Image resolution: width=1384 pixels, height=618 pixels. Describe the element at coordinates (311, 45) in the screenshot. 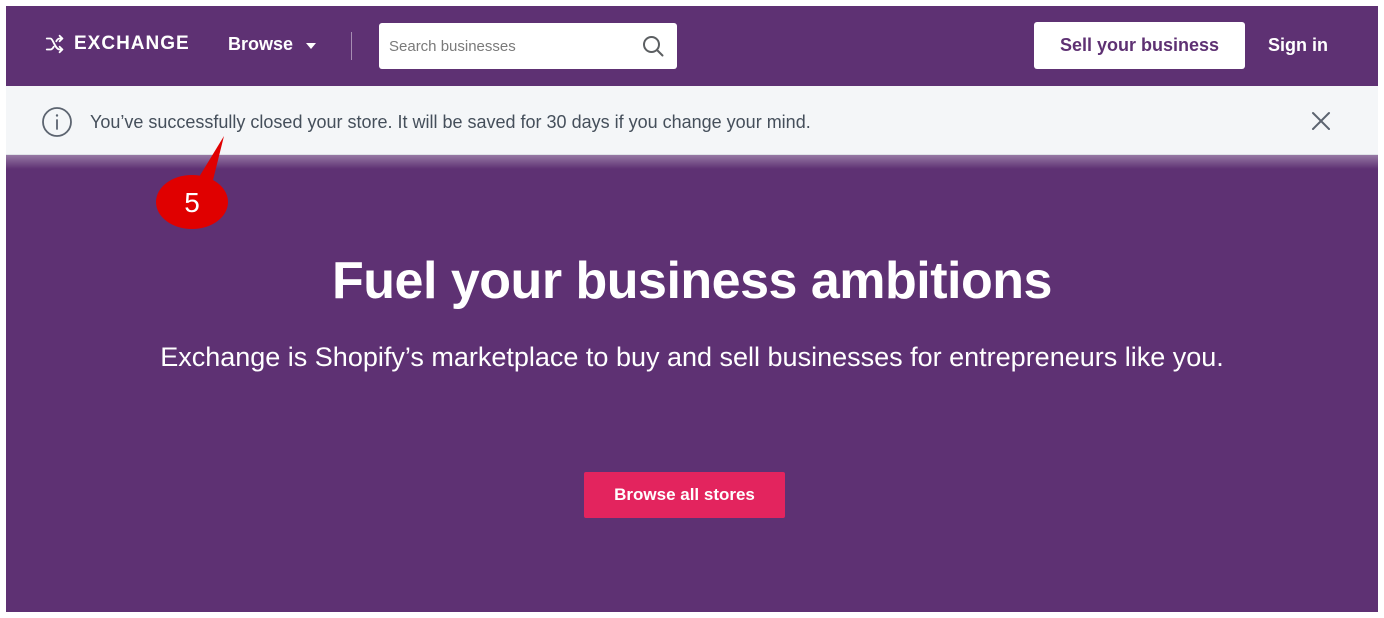

I see `chevron-down-icon` at that location.